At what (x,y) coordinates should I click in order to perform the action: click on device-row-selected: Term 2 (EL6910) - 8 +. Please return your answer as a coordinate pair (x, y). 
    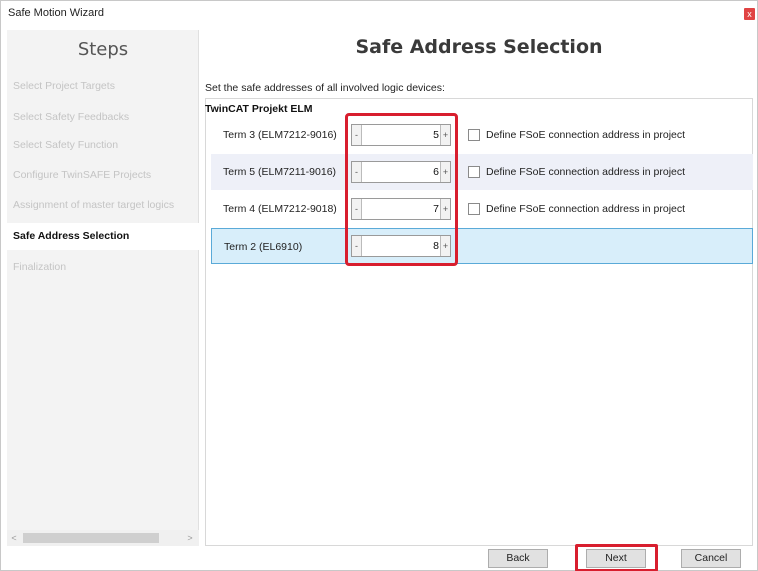
    Looking at the image, I should click on (482, 246).